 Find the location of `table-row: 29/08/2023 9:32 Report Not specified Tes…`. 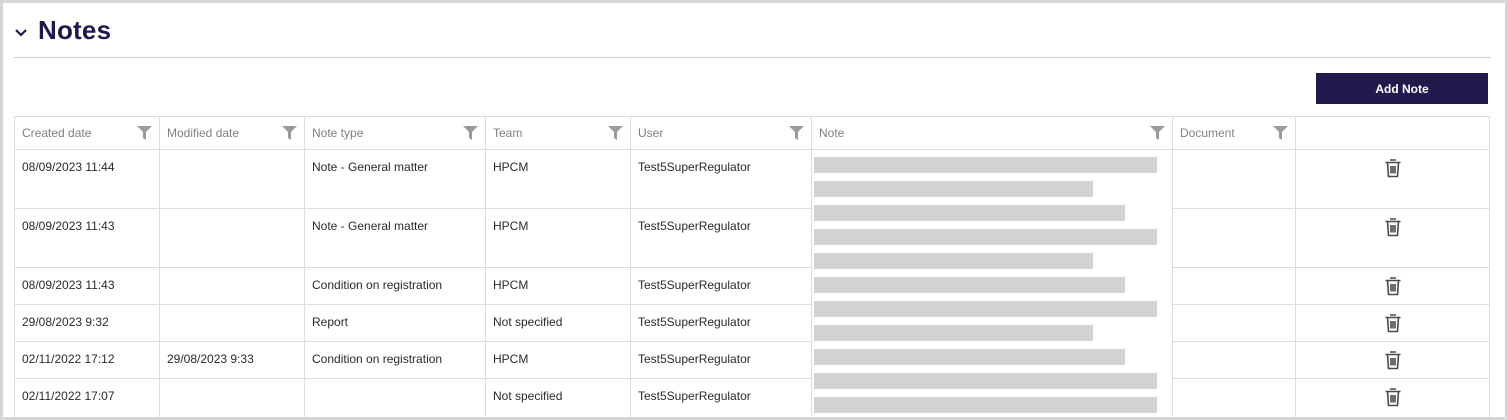

table-row: 29/08/2023 9:32 Report Not specified Tes… is located at coordinates (752, 323).